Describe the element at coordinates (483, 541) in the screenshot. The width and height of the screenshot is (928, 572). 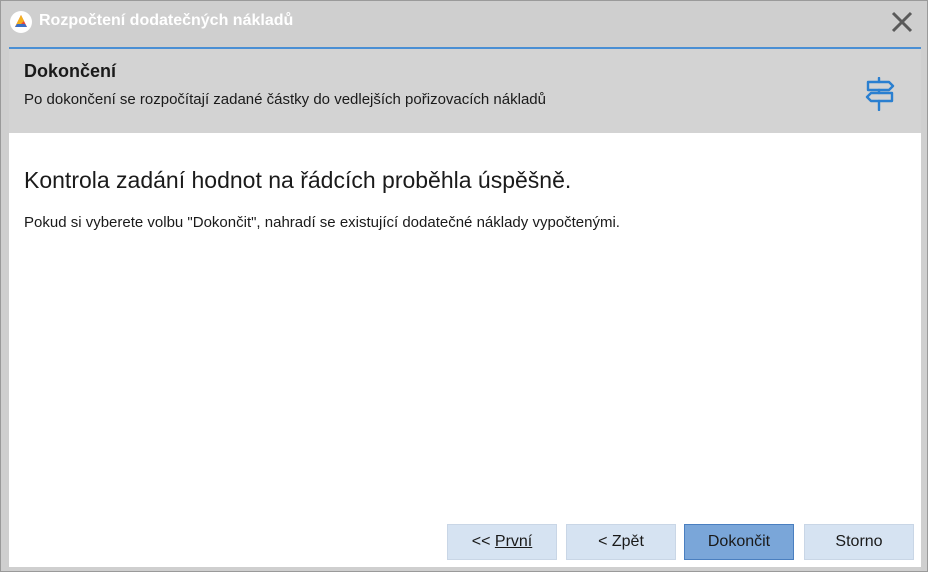
I see `first-button-prefix: <<` at that location.